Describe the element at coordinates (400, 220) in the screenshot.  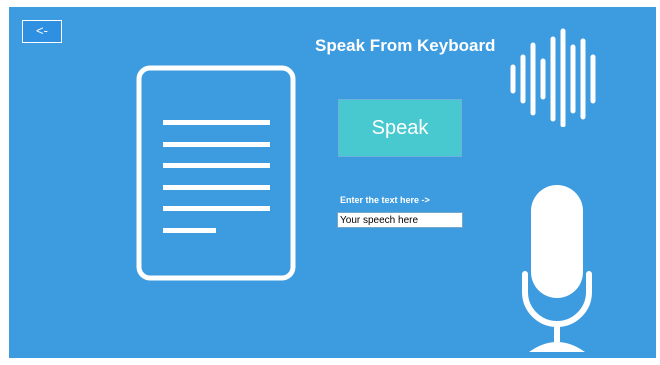
I see `speech-input` at that location.